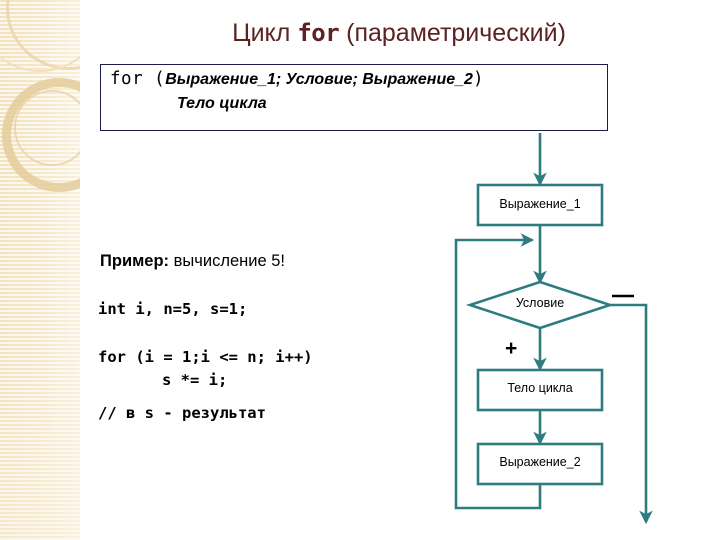 The height and width of the screenshot is (540, 720). What do you see at coordinates (452, 33) in the screenshot?
I see `title-suffix: (параметрический)` at bounding box center [452, 33].